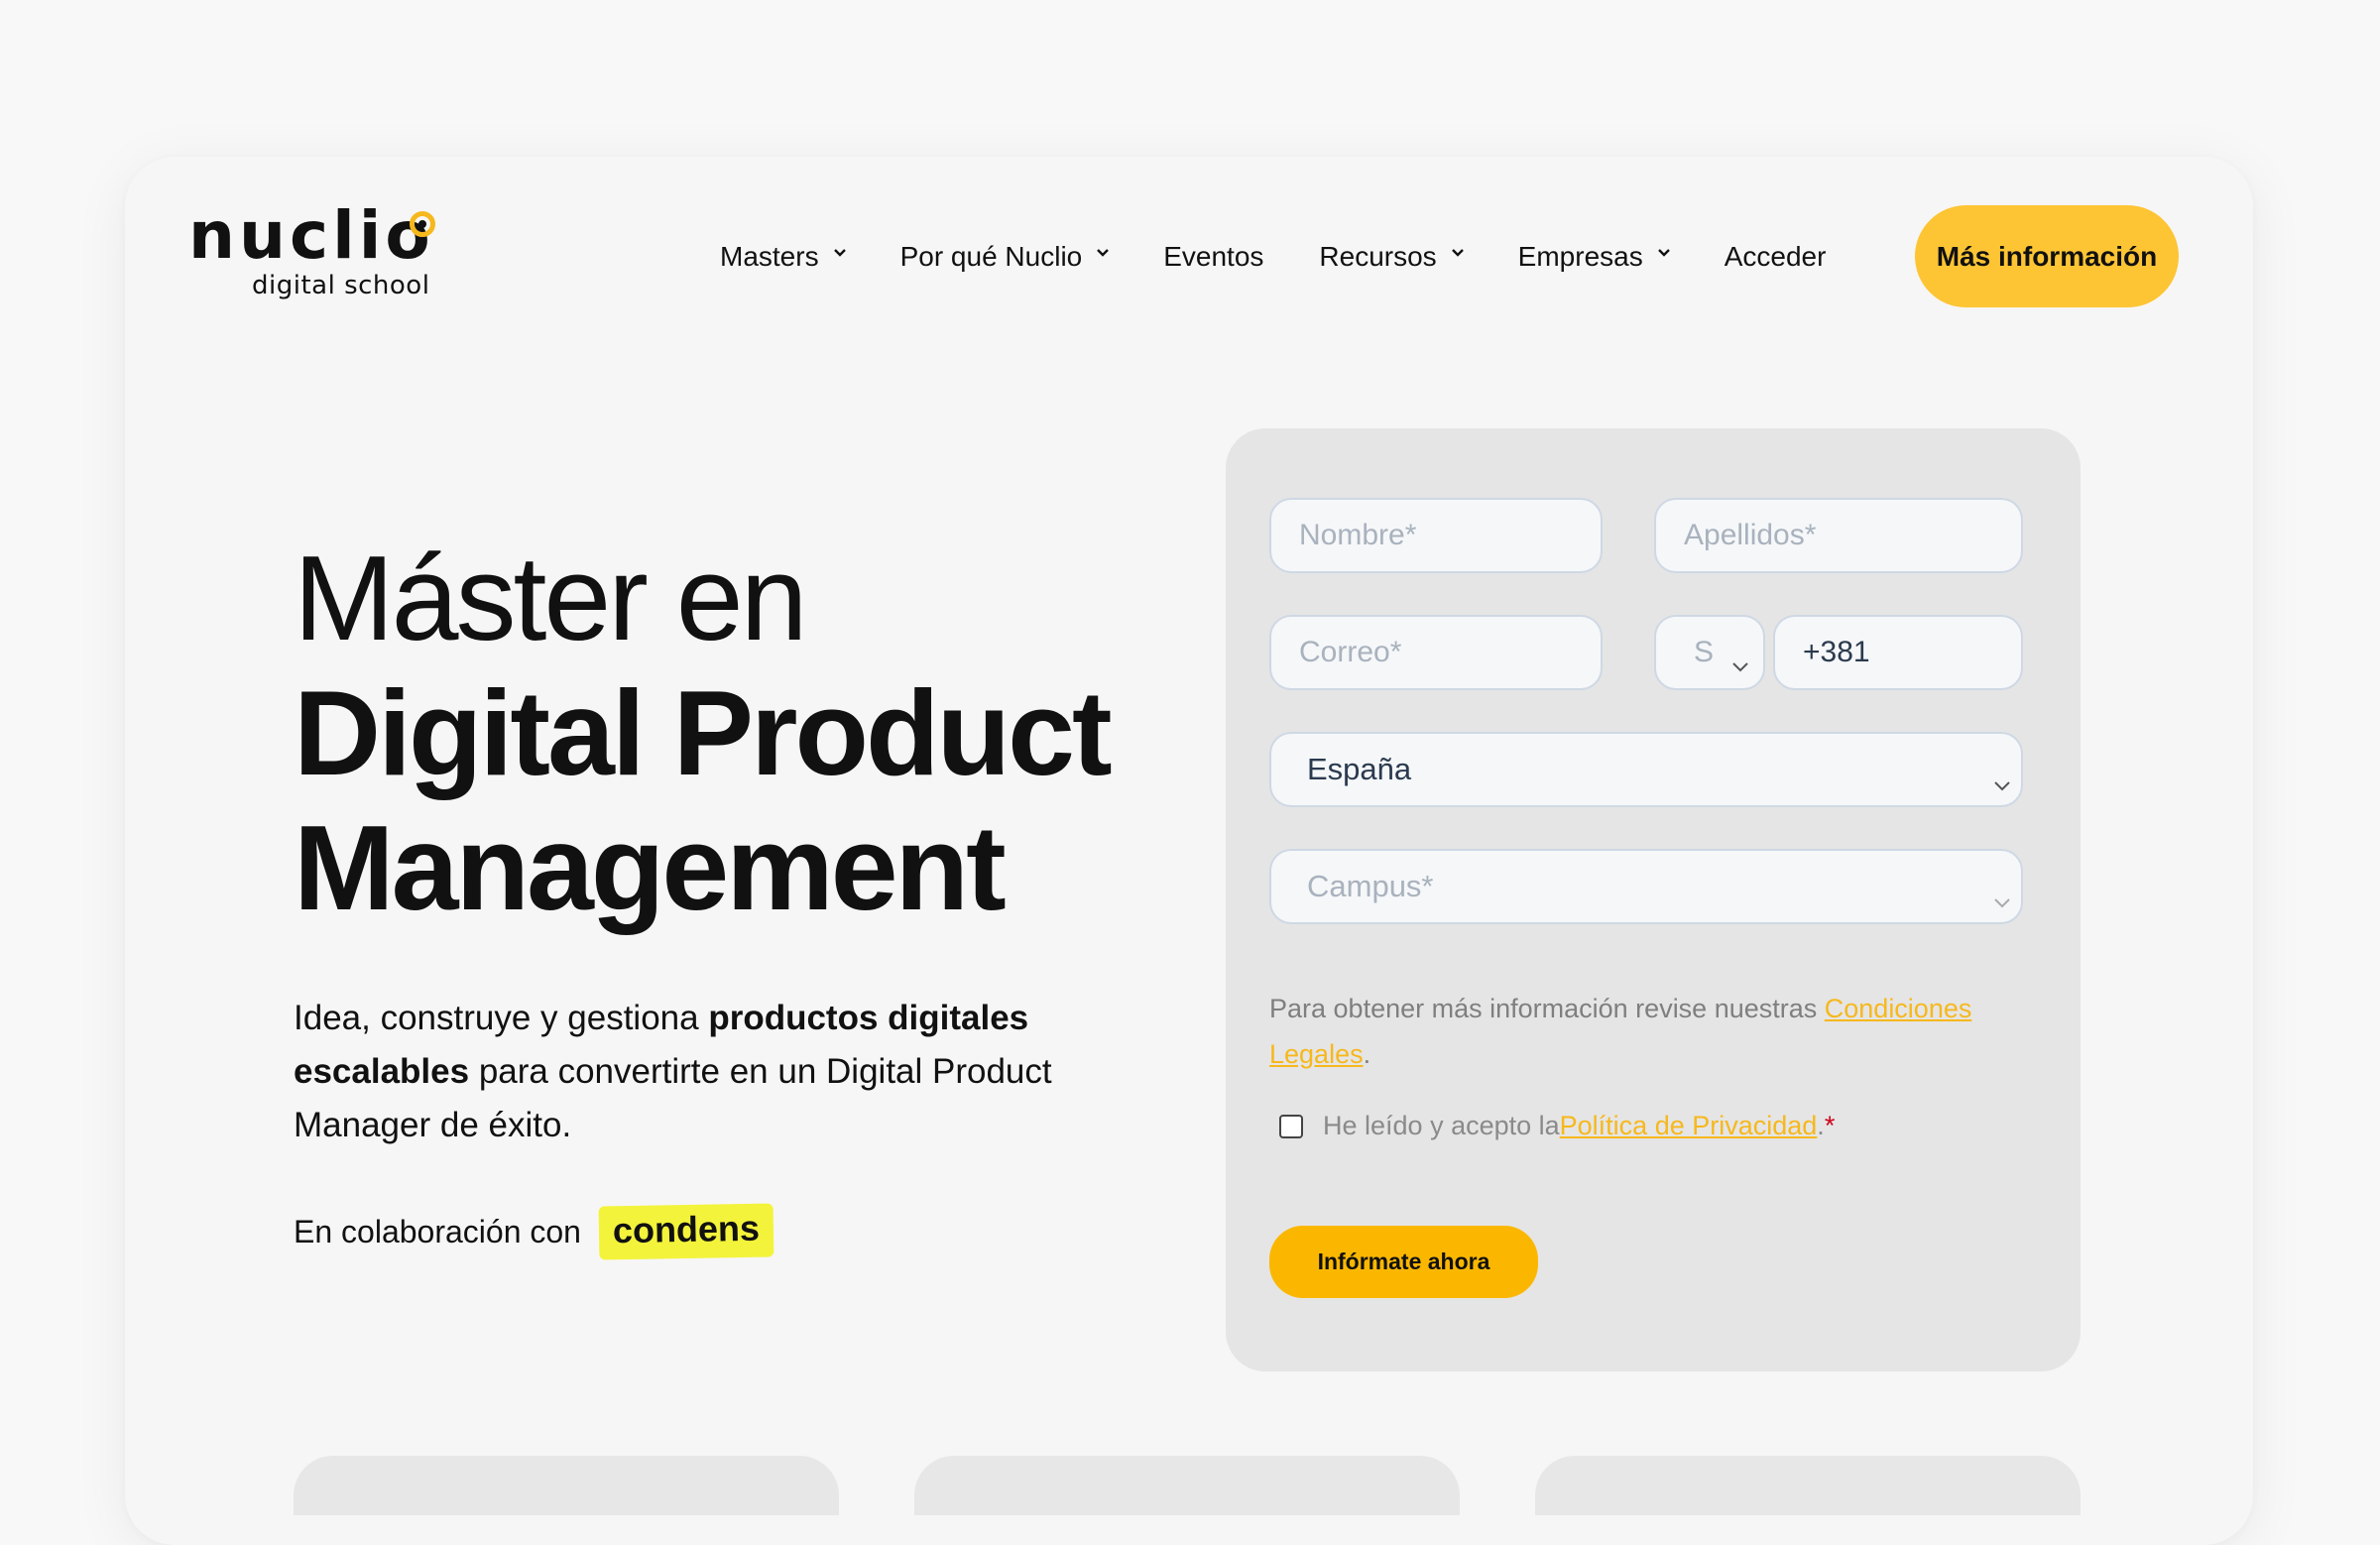  What do you see at coordinates (703, 732) in the screenshot?
I see `hero-title-line2: Digital Product` at bounding box center [703, 732].